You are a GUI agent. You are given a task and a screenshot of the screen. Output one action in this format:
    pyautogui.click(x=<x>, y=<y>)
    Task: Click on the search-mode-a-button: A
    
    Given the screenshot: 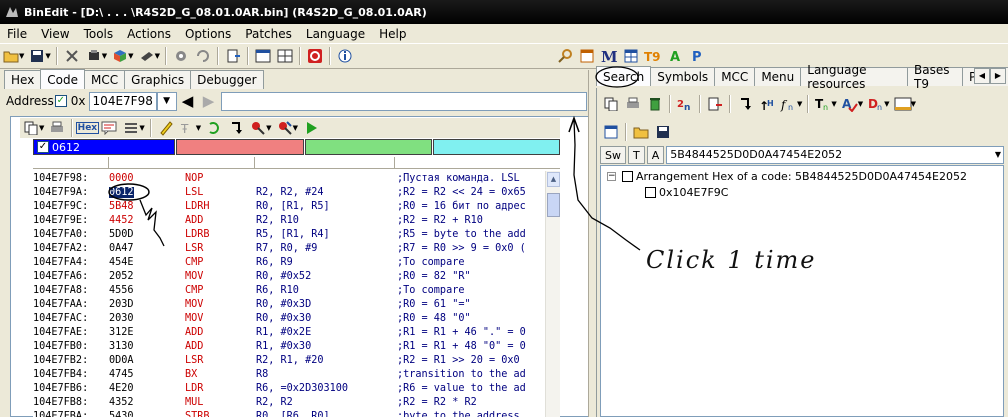 What is the action you would take?
    pyautogui.click(x=655, y=155)
    